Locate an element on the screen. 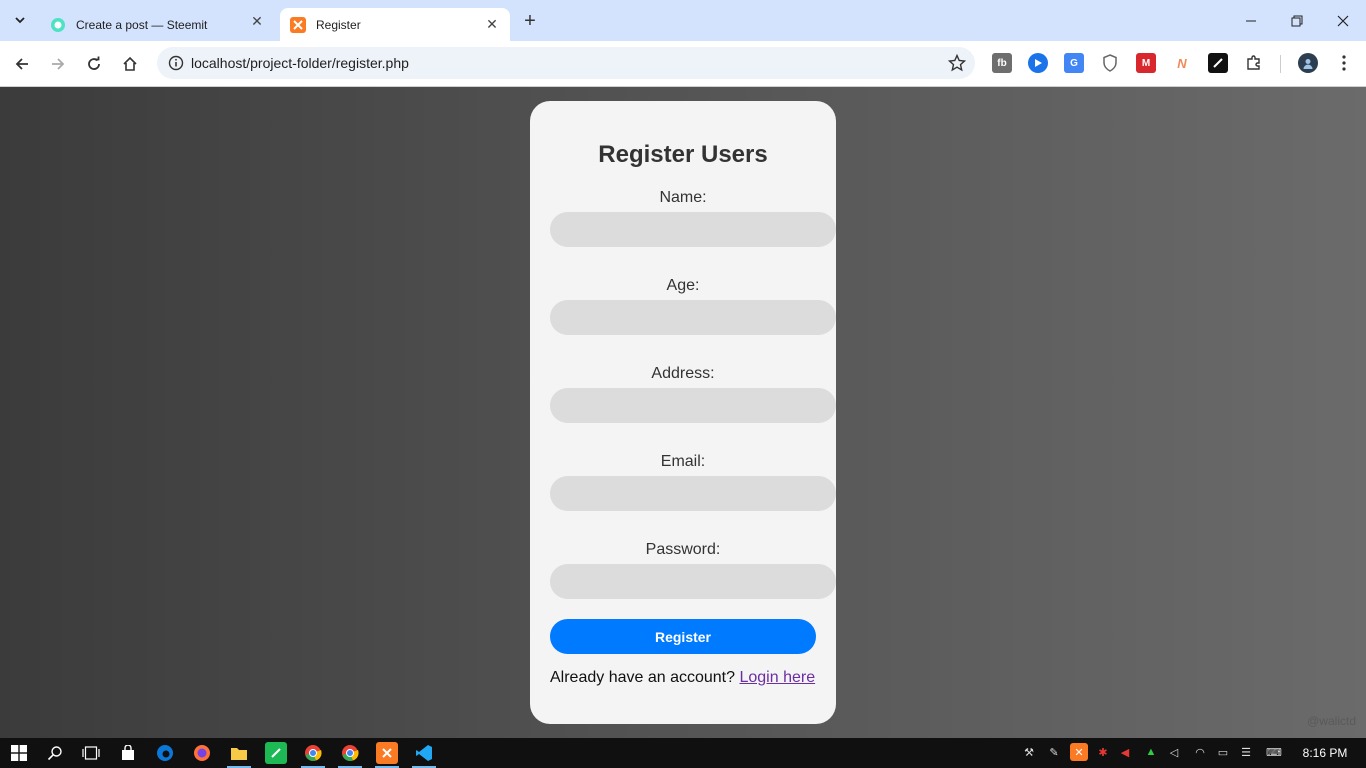  site-info-icon is located at coordinates (176, 63).